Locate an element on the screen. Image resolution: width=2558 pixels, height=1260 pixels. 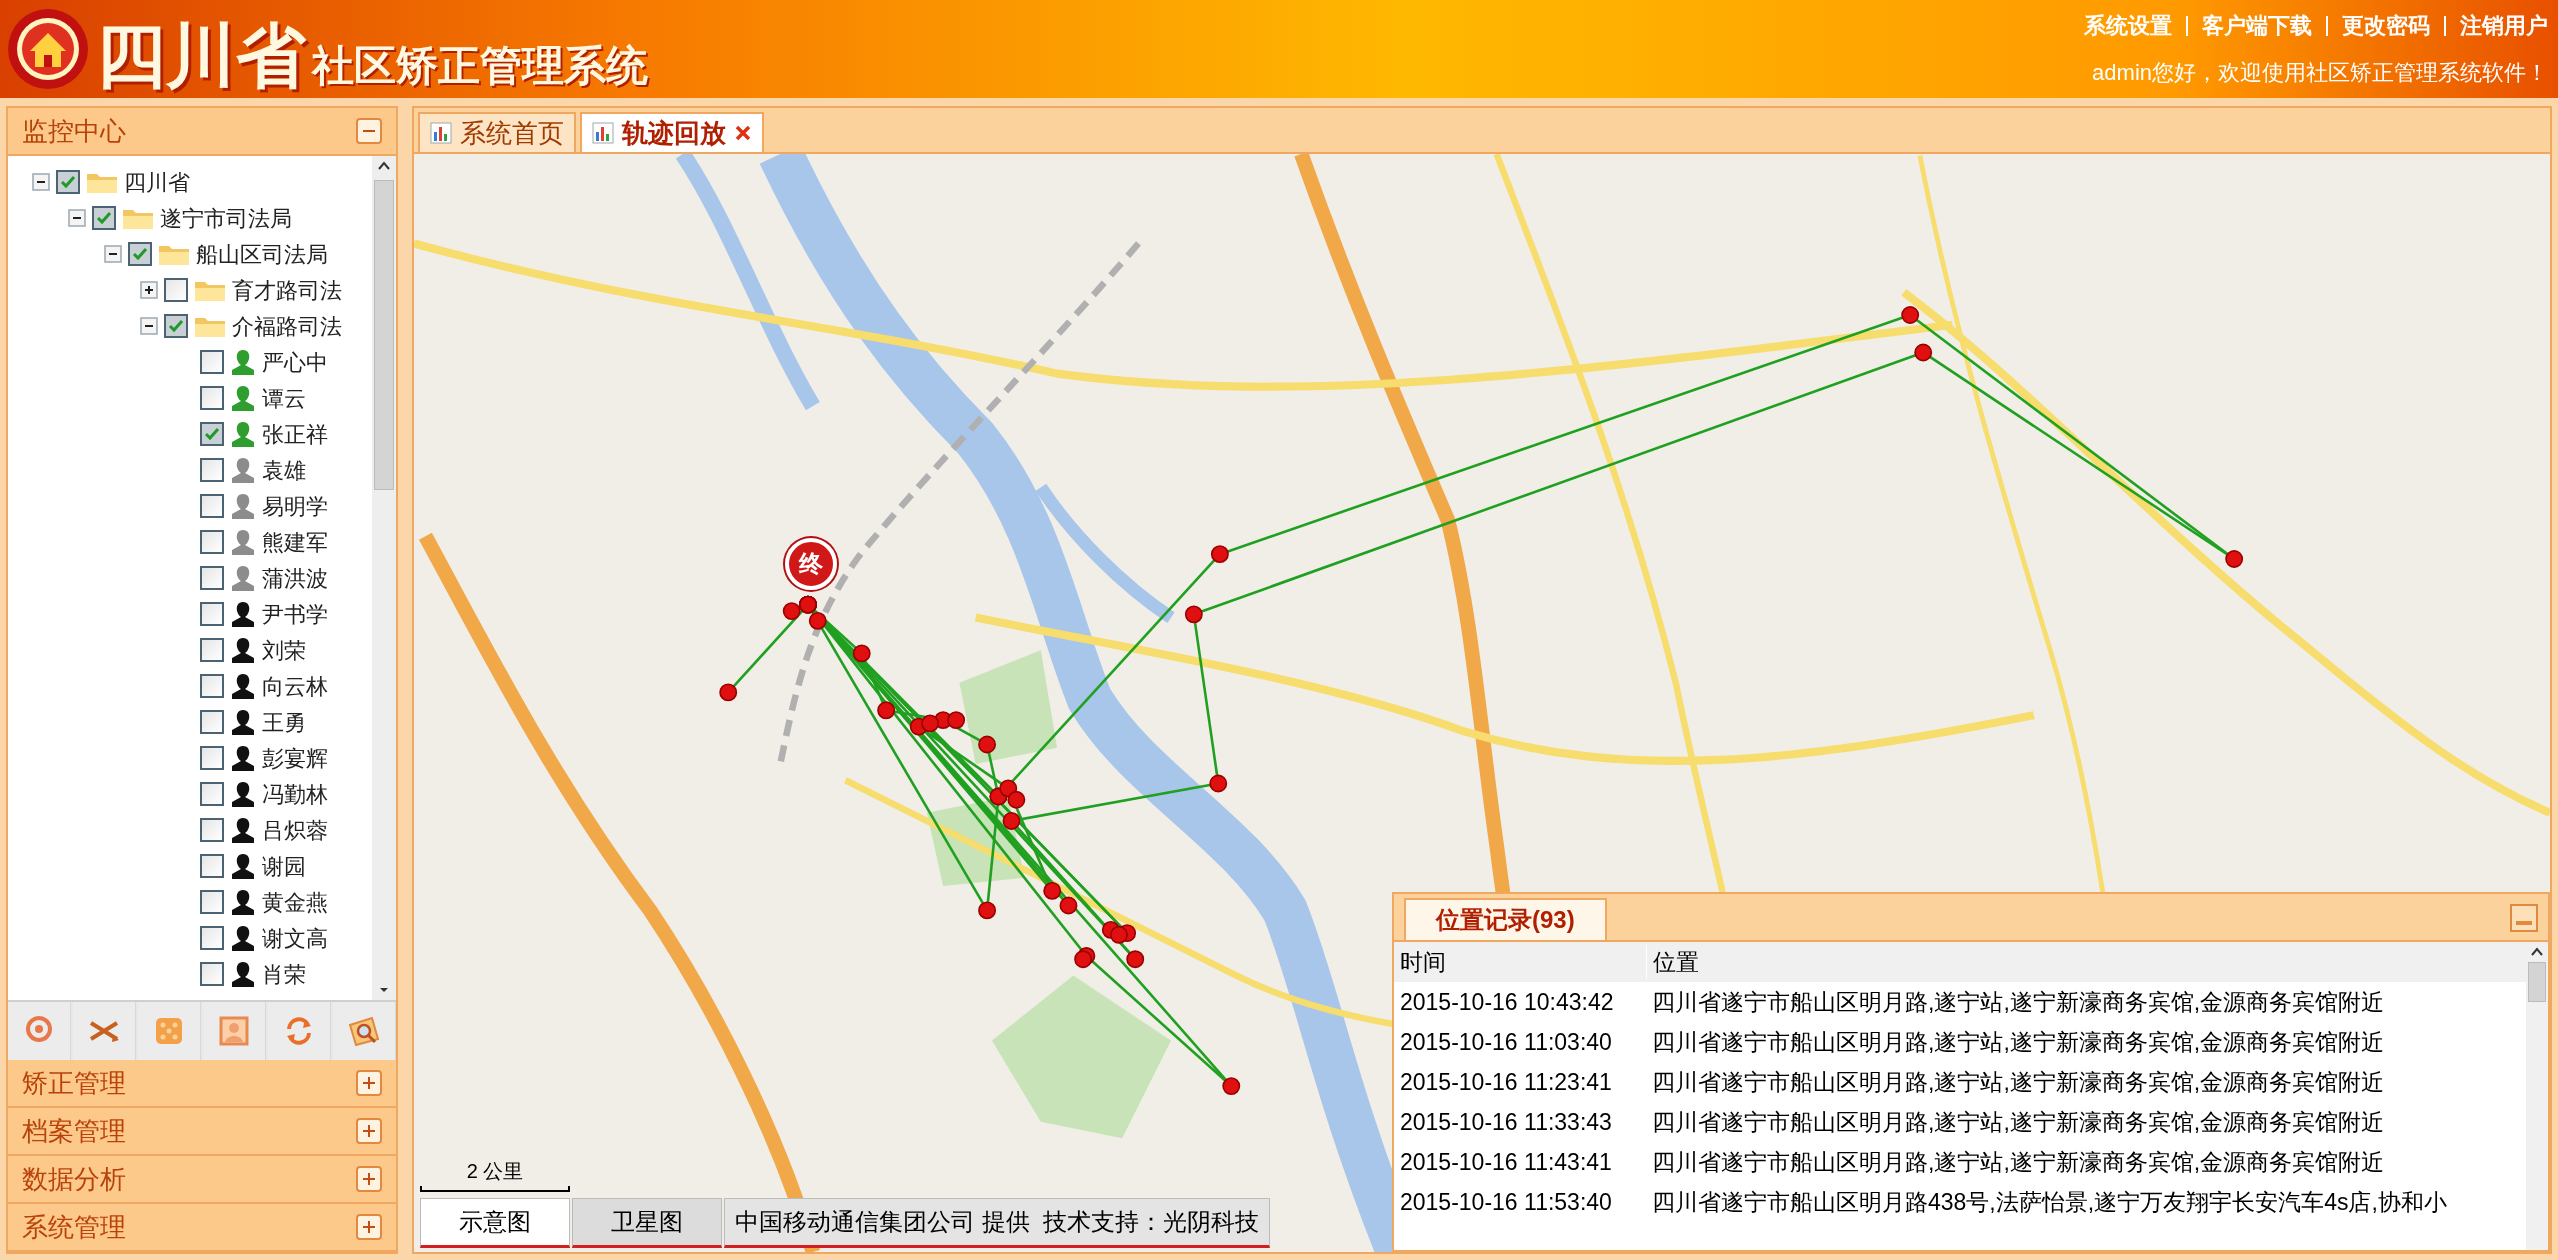
tree-item: 介福路司法 is located at coordinates (287, 326).